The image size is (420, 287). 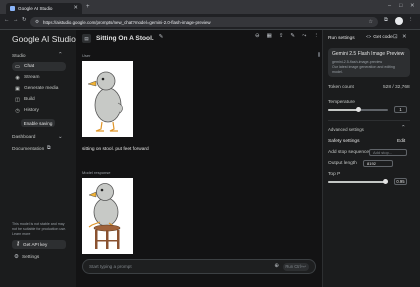 I want to click on browser-menu-icon: ⋮, so click(x=411, y=20).